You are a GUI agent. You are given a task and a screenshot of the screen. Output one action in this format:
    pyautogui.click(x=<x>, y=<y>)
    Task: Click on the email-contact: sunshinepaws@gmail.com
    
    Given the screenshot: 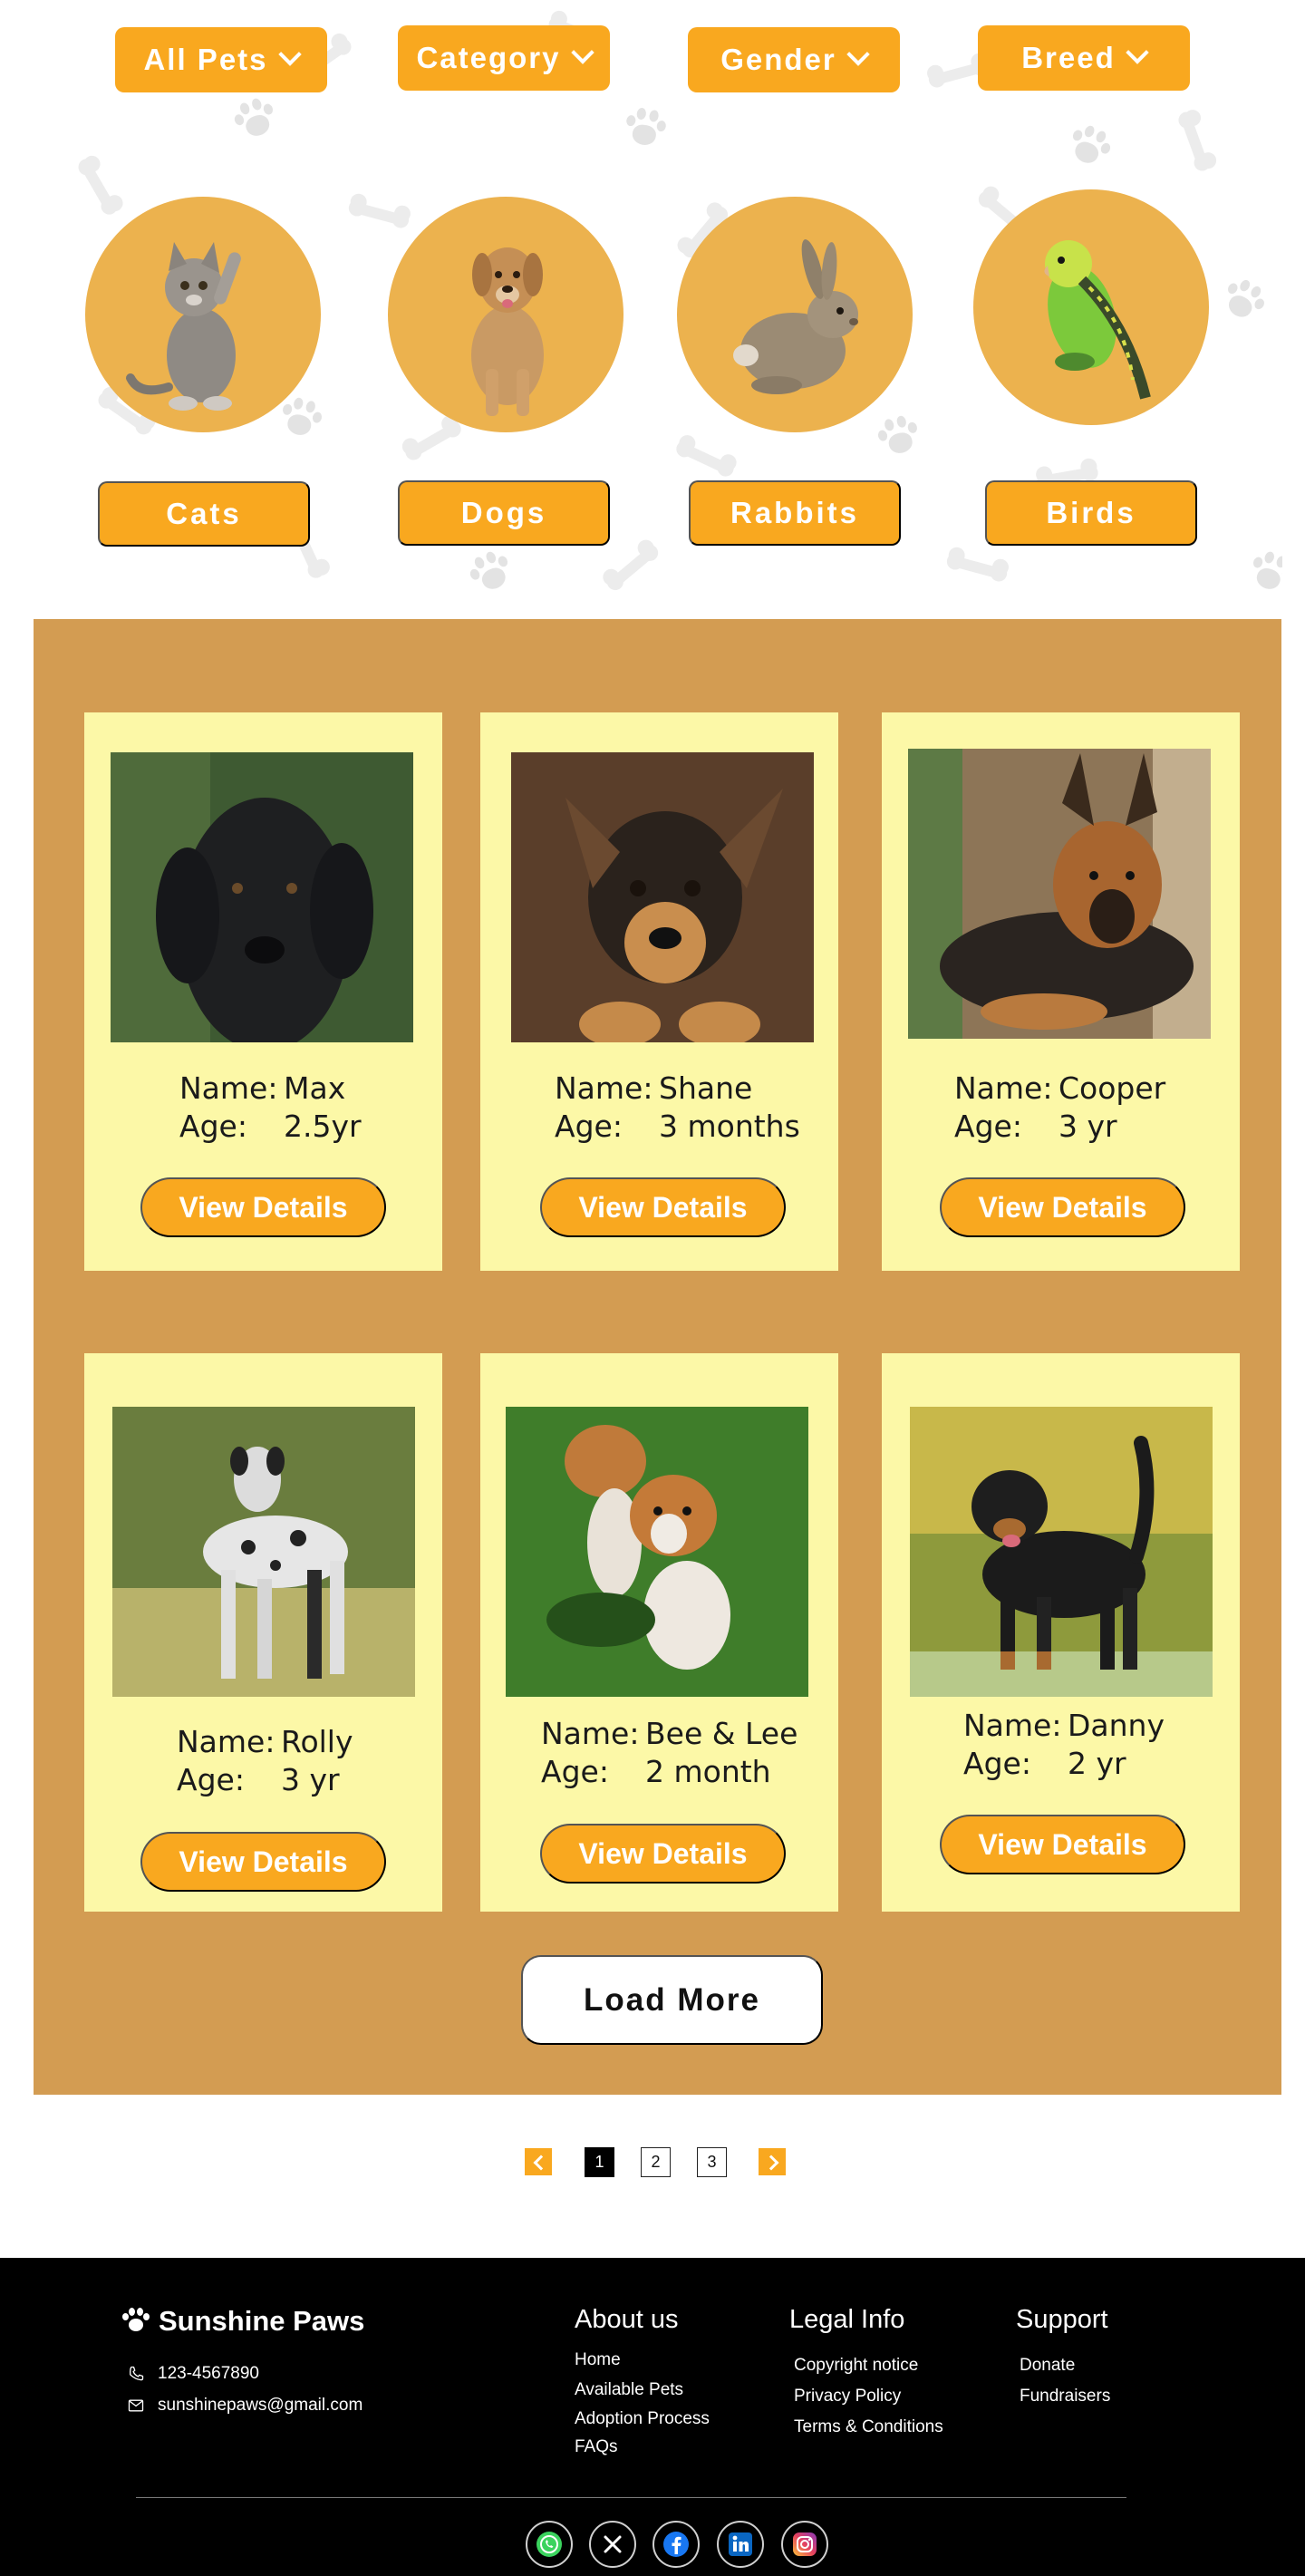 What is the action you would take?
    pyautogui.click(x=244, y=2406)
    